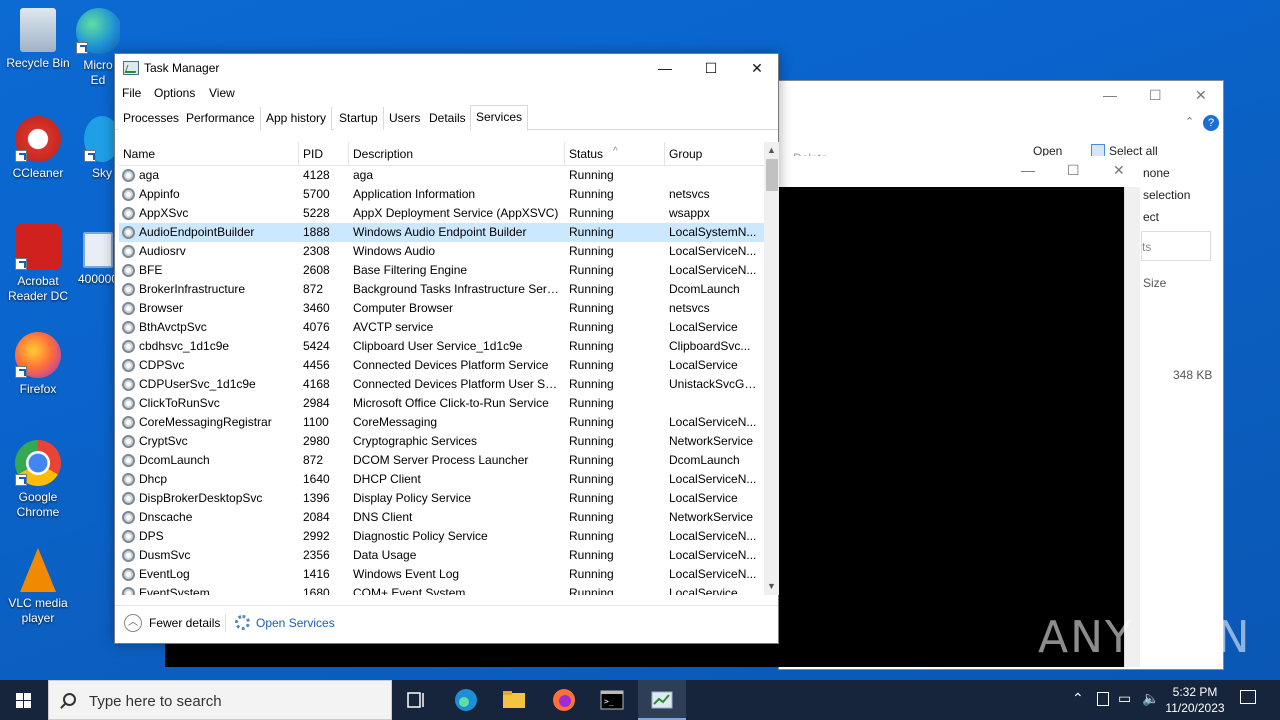  I want to click on tab-processes: Processes, so click(152, 118).